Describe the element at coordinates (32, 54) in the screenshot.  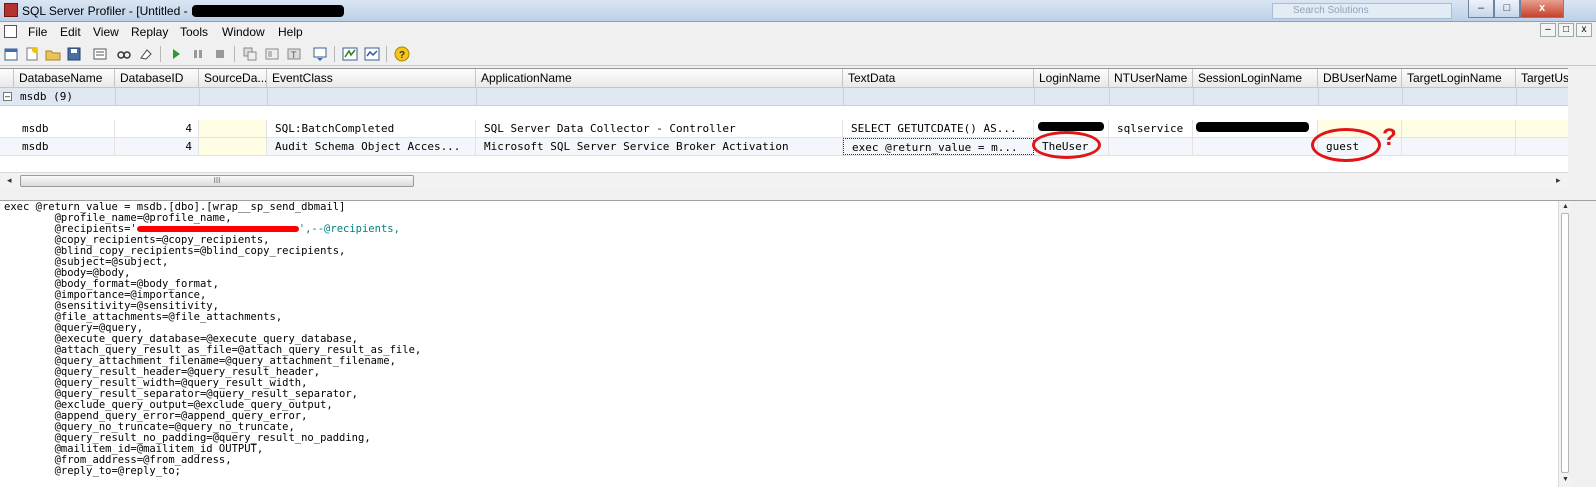
I see `new-template-icon` at that location.